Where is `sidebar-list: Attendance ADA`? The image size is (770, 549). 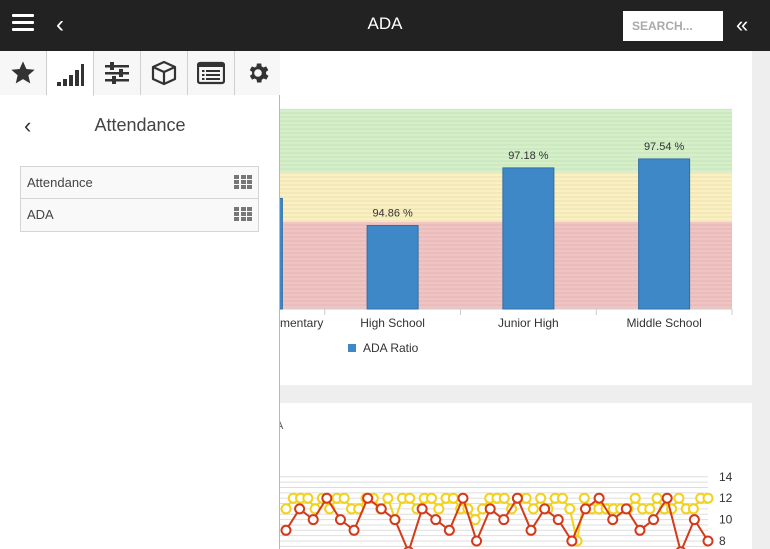
sidebar-list: Attendance ADA is located at coordinates (139, 199).